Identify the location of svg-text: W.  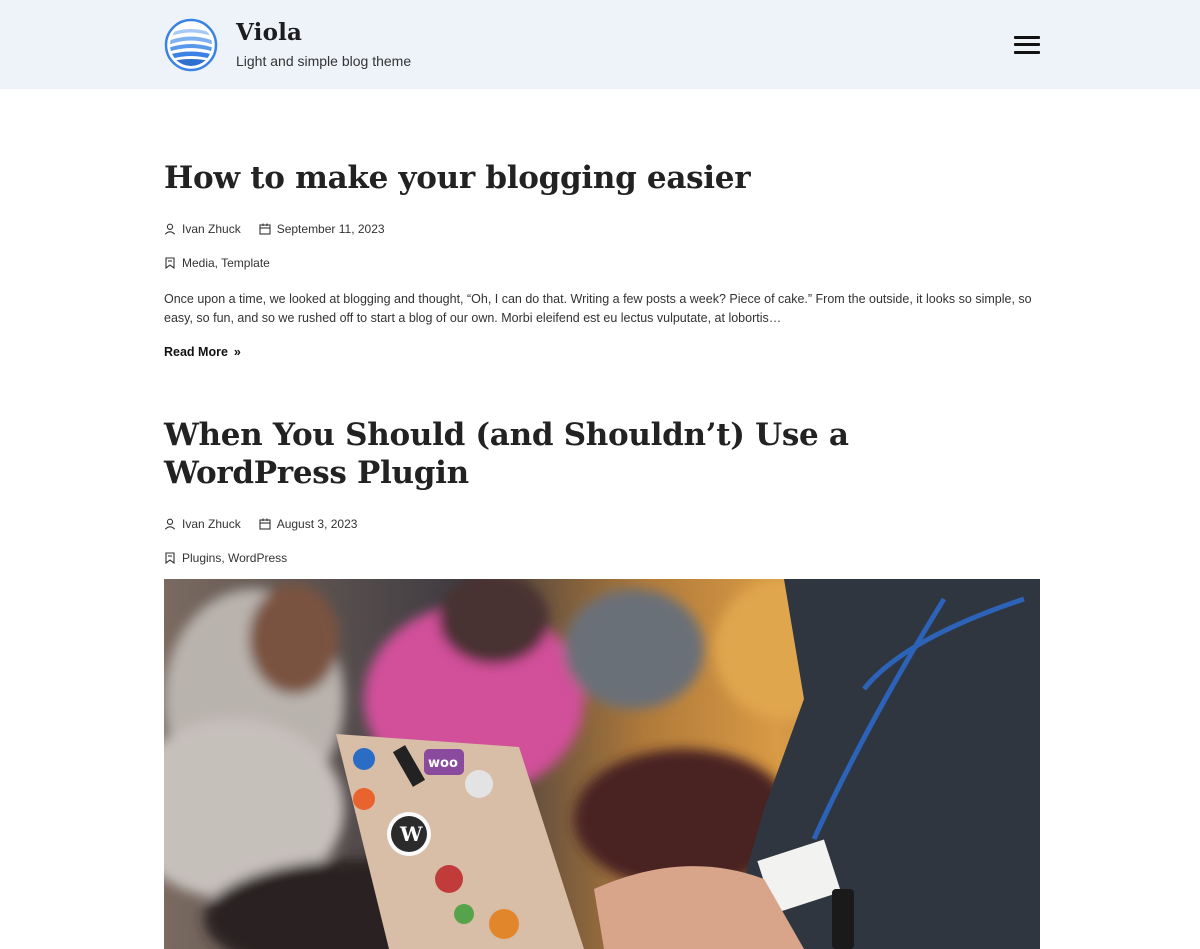
(411, 834).